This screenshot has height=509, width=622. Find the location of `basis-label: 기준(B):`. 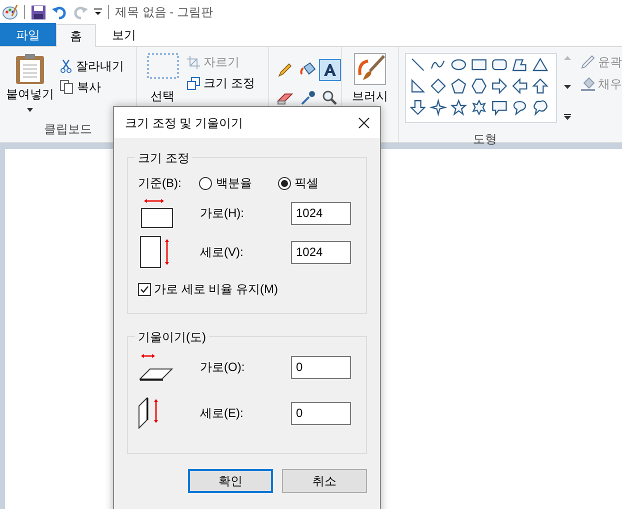

basis-label: 기준(B): is located at coordinates (160, 183).